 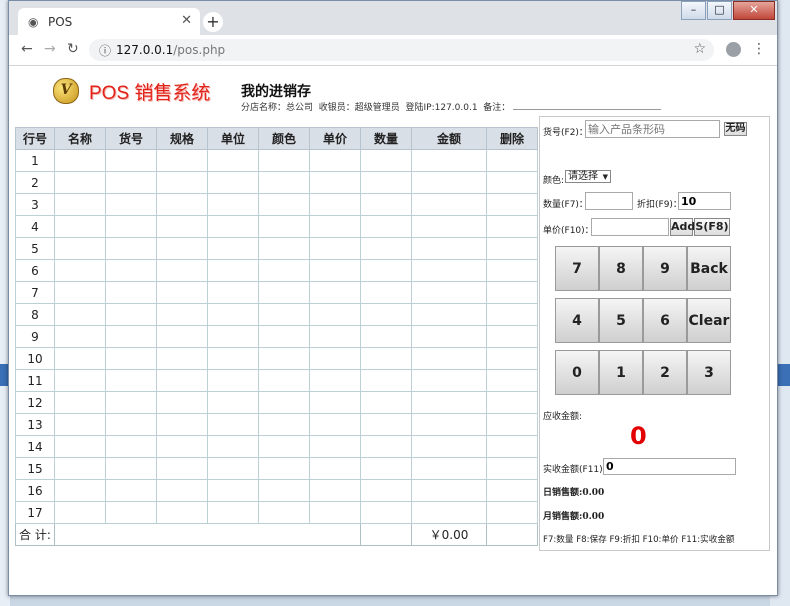 I want to click on key-3-button: 3, so click(x=709, y=372).